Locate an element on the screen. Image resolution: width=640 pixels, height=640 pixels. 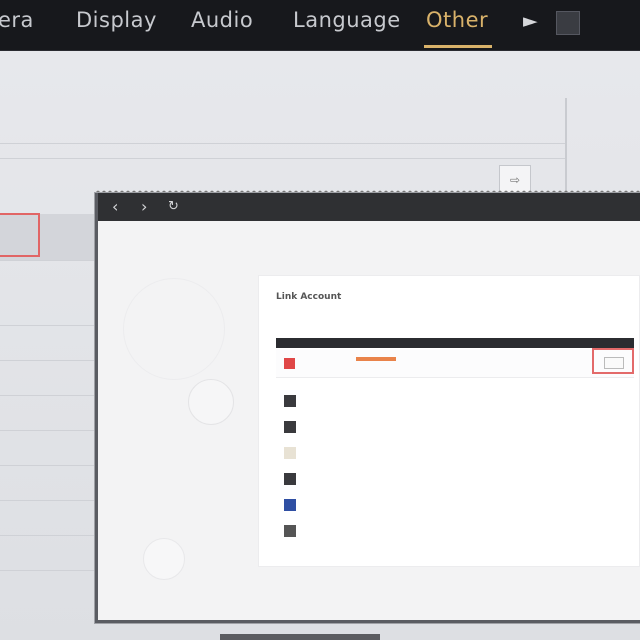
tab-display: Display is located at coordinates (116, 20).